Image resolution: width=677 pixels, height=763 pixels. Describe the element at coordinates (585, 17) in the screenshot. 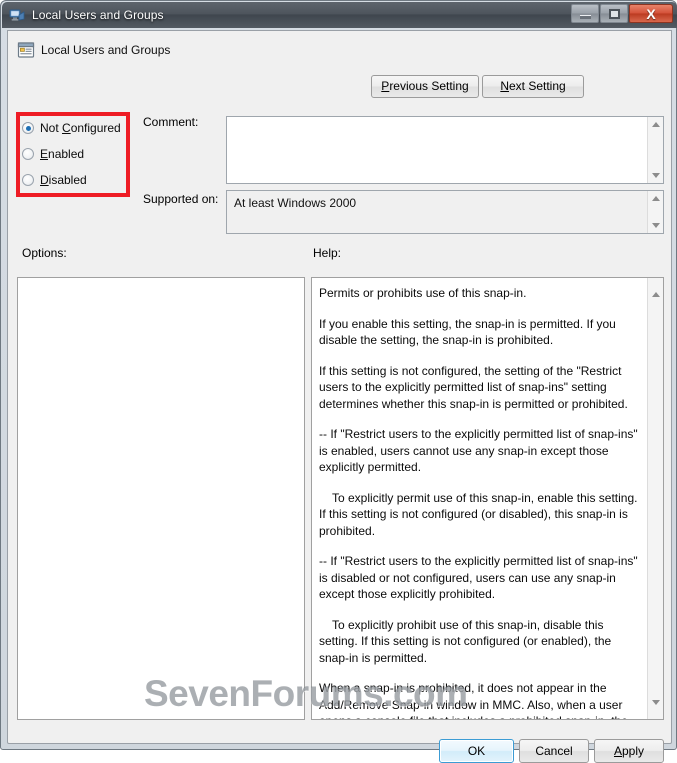

I see `minimize-icon` at that location.